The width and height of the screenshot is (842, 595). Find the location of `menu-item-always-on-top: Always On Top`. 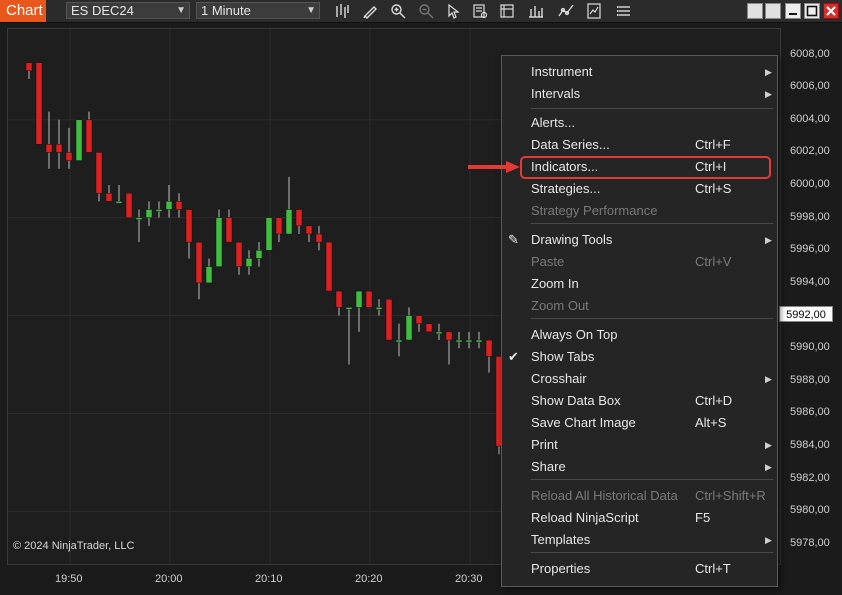

menu-item-always-on-top: Always On Top is located at coordinates (639, 335).